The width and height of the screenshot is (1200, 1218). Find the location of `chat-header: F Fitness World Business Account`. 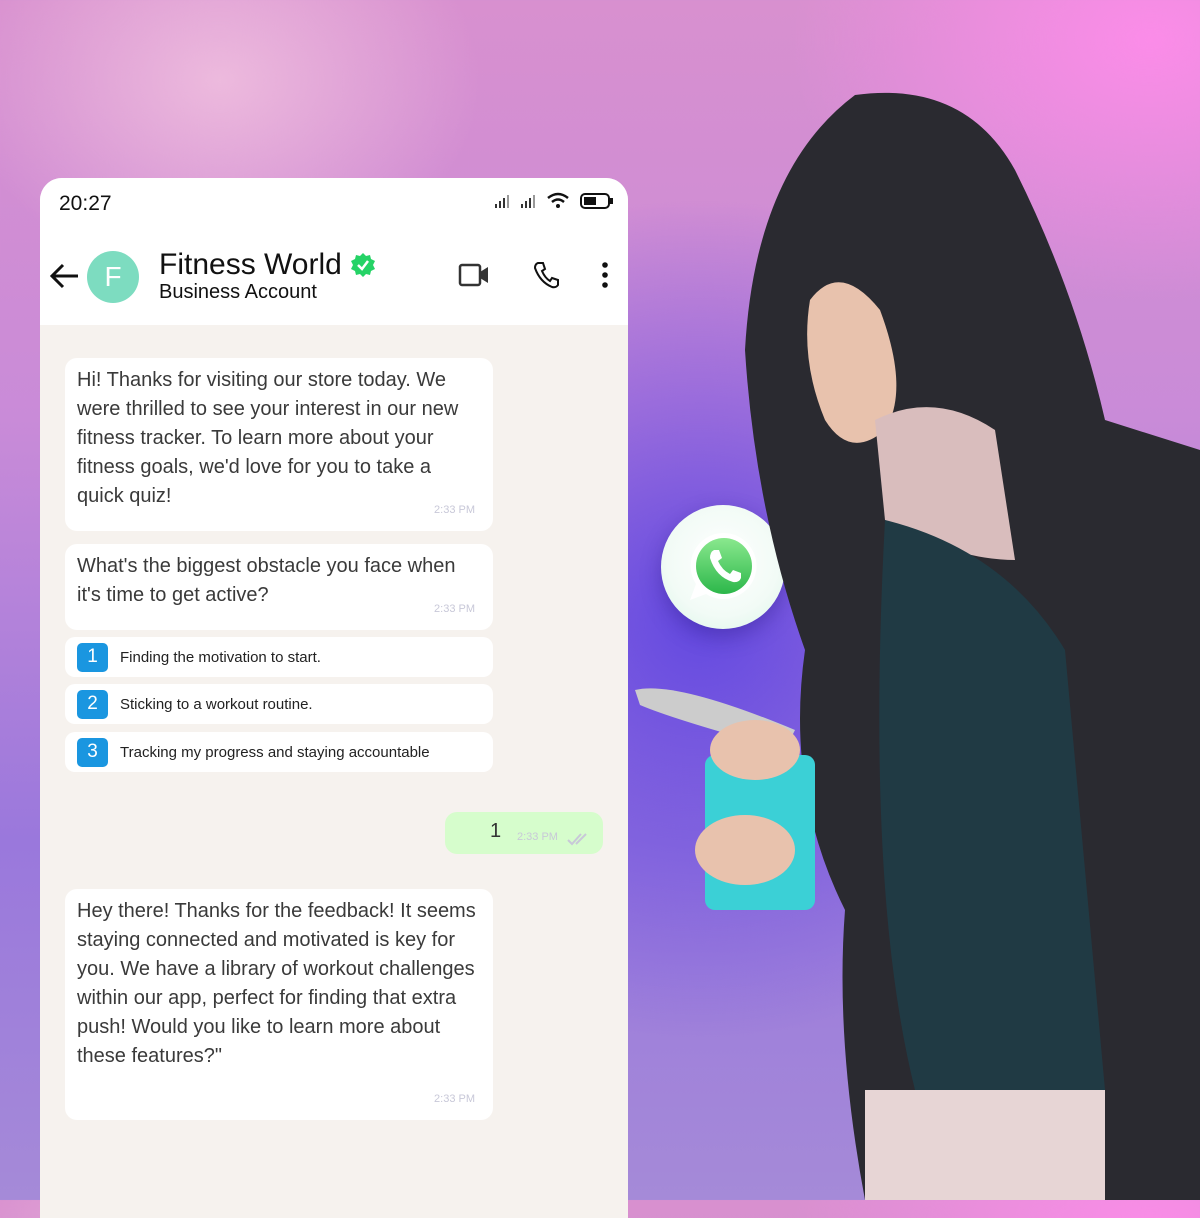

chat-header: F Fitness World Business Account is located at coordinates (334, 279).